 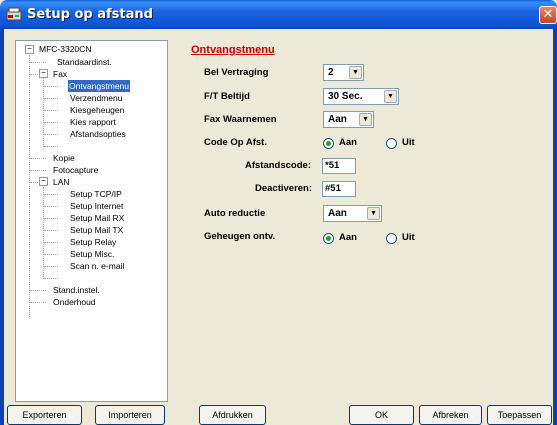 I want to click on tree-item-stand-instel: Stand.instel., so click(x=76, y=290).